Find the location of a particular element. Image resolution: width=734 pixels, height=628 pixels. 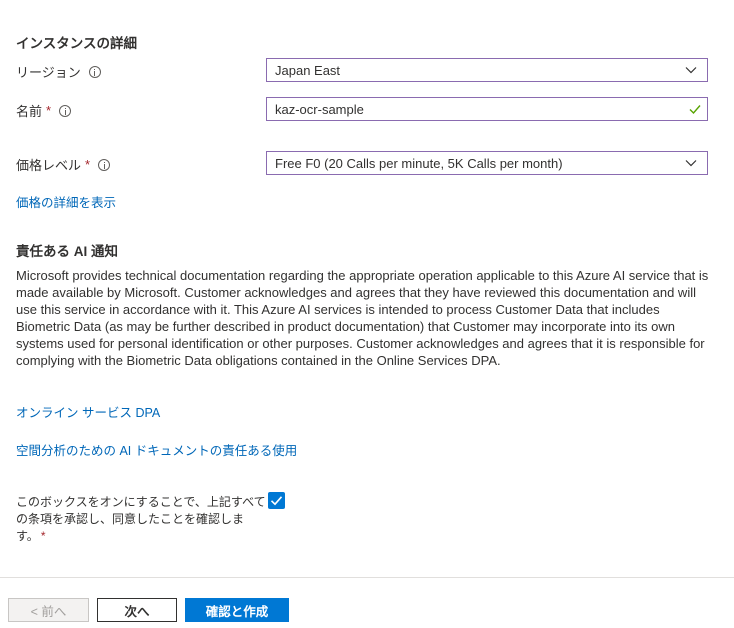

pricing-tier-label-text: 価格レベル is located at coordinates (49, 165).